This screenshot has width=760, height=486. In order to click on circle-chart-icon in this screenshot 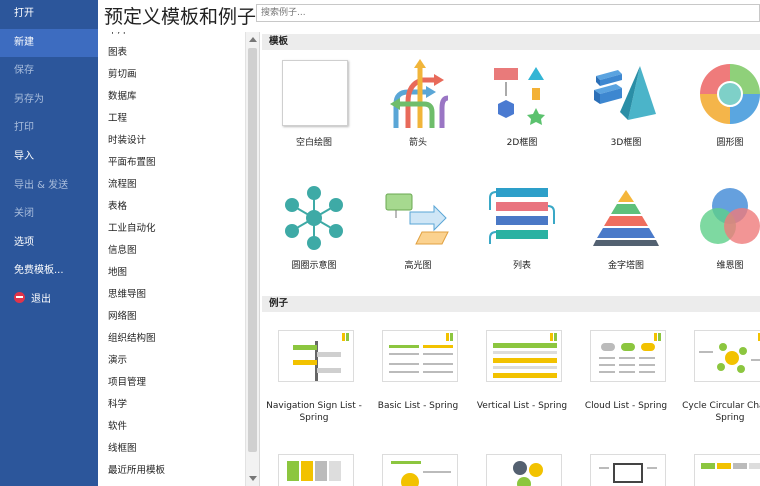, I will do `click(730, 94)`.